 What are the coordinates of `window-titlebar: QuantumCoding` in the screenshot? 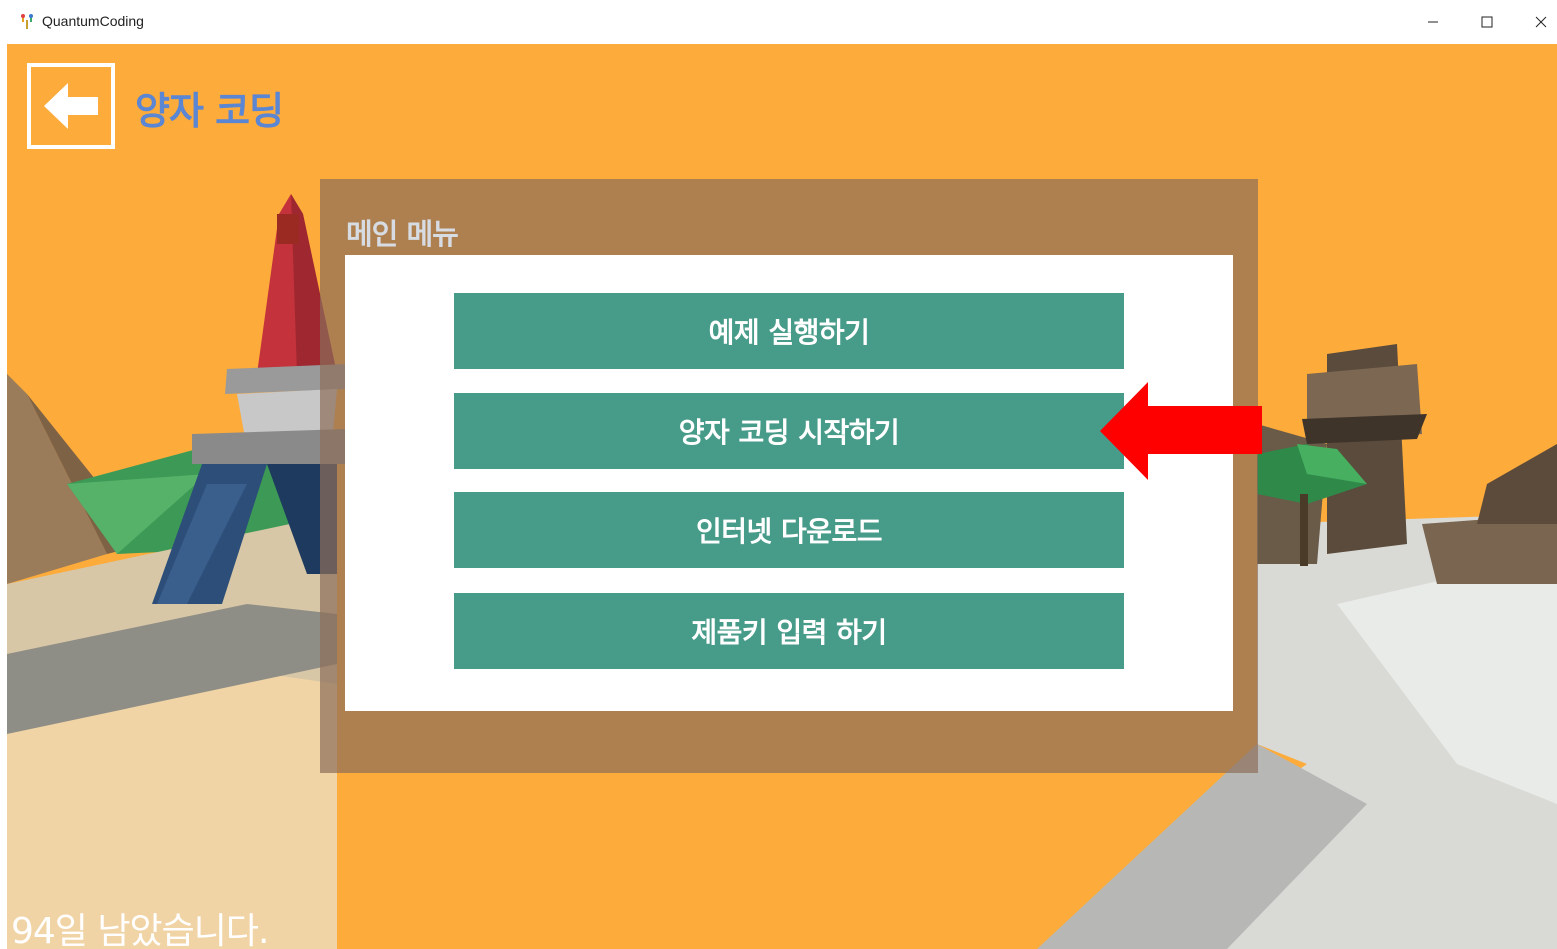 It's located at (778, 22).